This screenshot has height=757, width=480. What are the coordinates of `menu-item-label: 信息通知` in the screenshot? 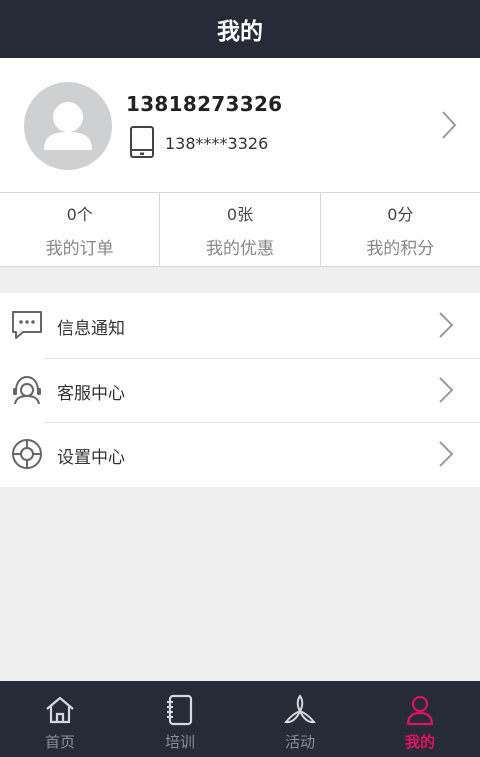 It's located at (91, 329).